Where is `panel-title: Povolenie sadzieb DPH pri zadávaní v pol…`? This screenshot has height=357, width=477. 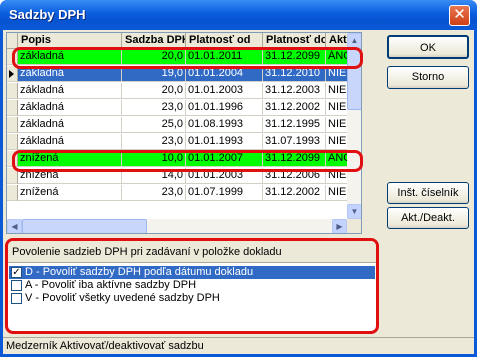
panel-title: Povolenie sadzieb DPH pri zadávaní v pol… is located at coordinates (192, 252).